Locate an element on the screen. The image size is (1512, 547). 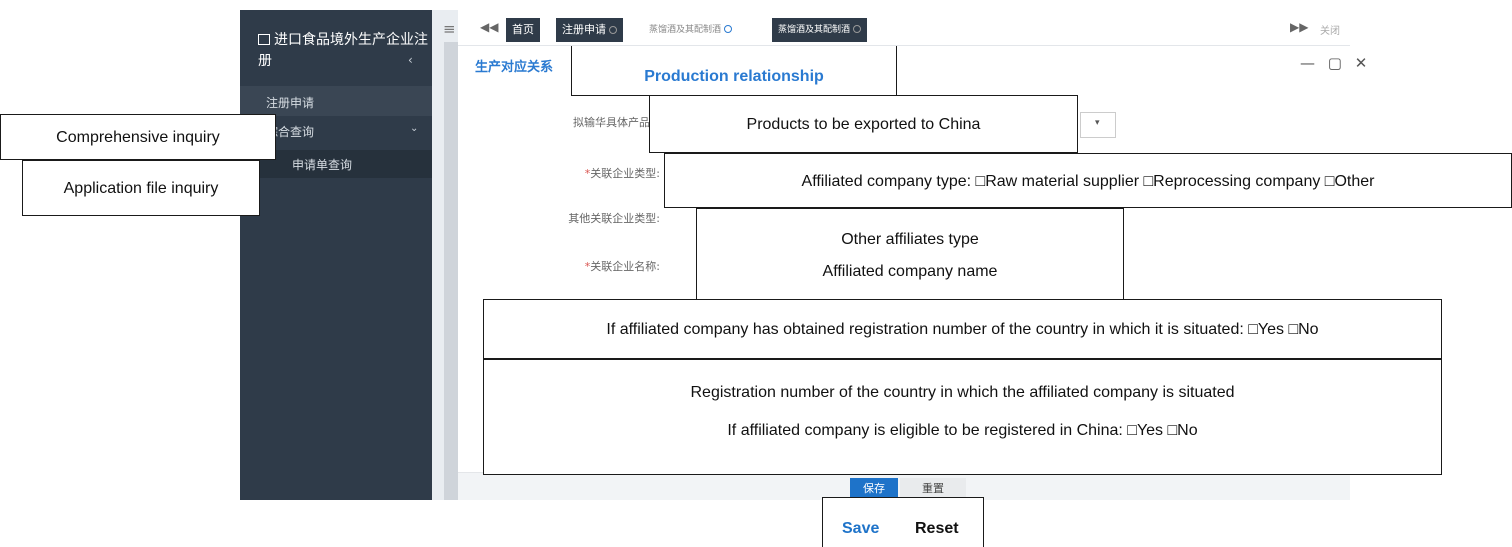
annotation-production-relationship: Production relationship is located at coordinates (734, 71).